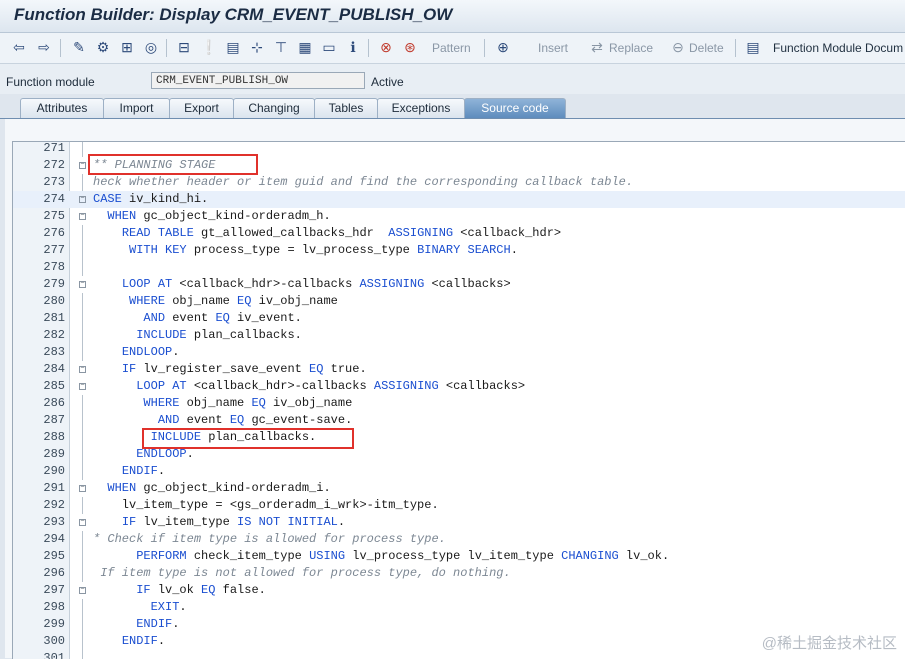 The height and width of the screenshot is (659, 905). I want to click on code-text: WHERE obj_name EQ iv_obj_name, so click(248, 403).